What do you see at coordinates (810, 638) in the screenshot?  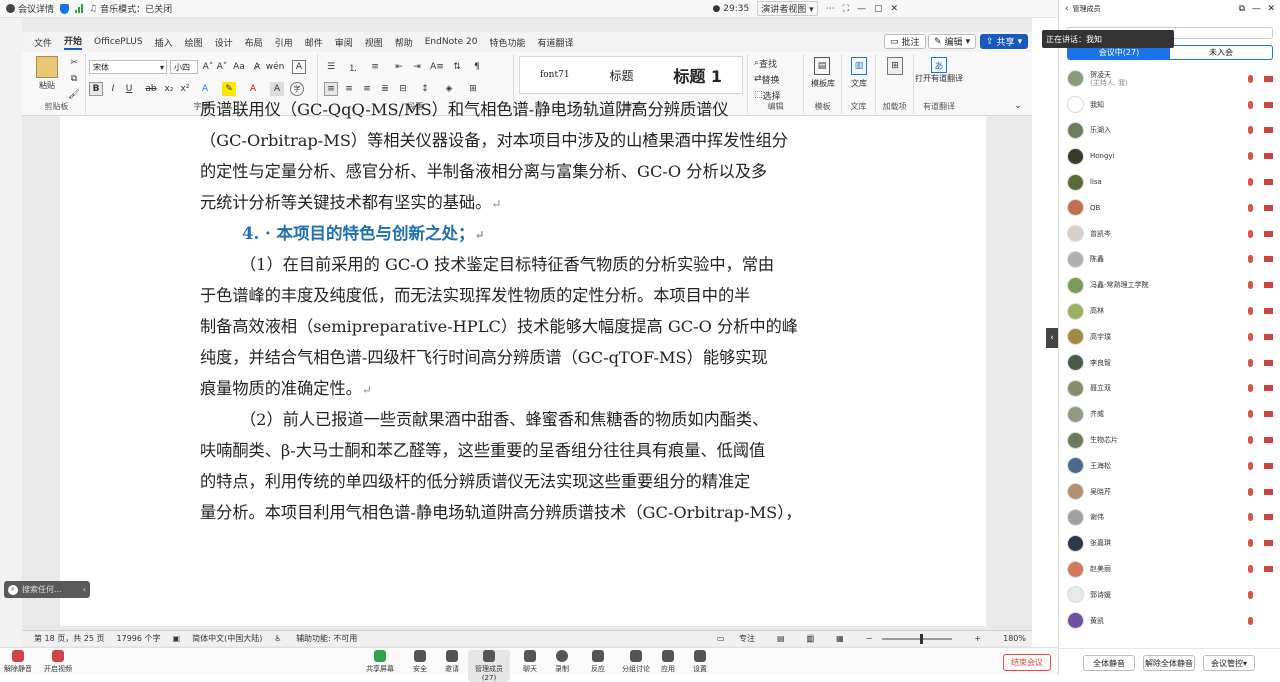 I see `print-layout-icon: ▥` at bounding box center [810, 638].